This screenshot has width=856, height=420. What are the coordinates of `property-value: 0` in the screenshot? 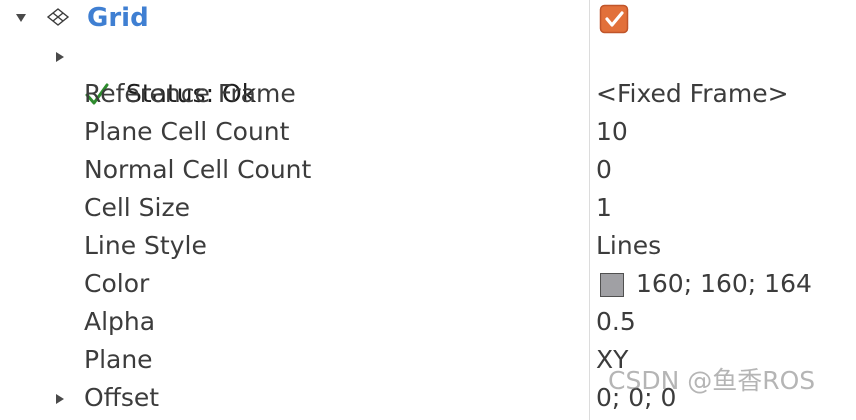 It's located at (604, 170).